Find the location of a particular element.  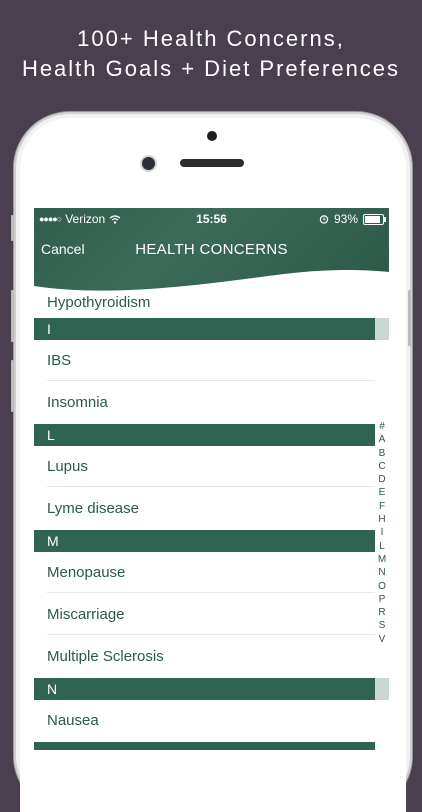

index-letter: O is located at coordinates (382, 586).